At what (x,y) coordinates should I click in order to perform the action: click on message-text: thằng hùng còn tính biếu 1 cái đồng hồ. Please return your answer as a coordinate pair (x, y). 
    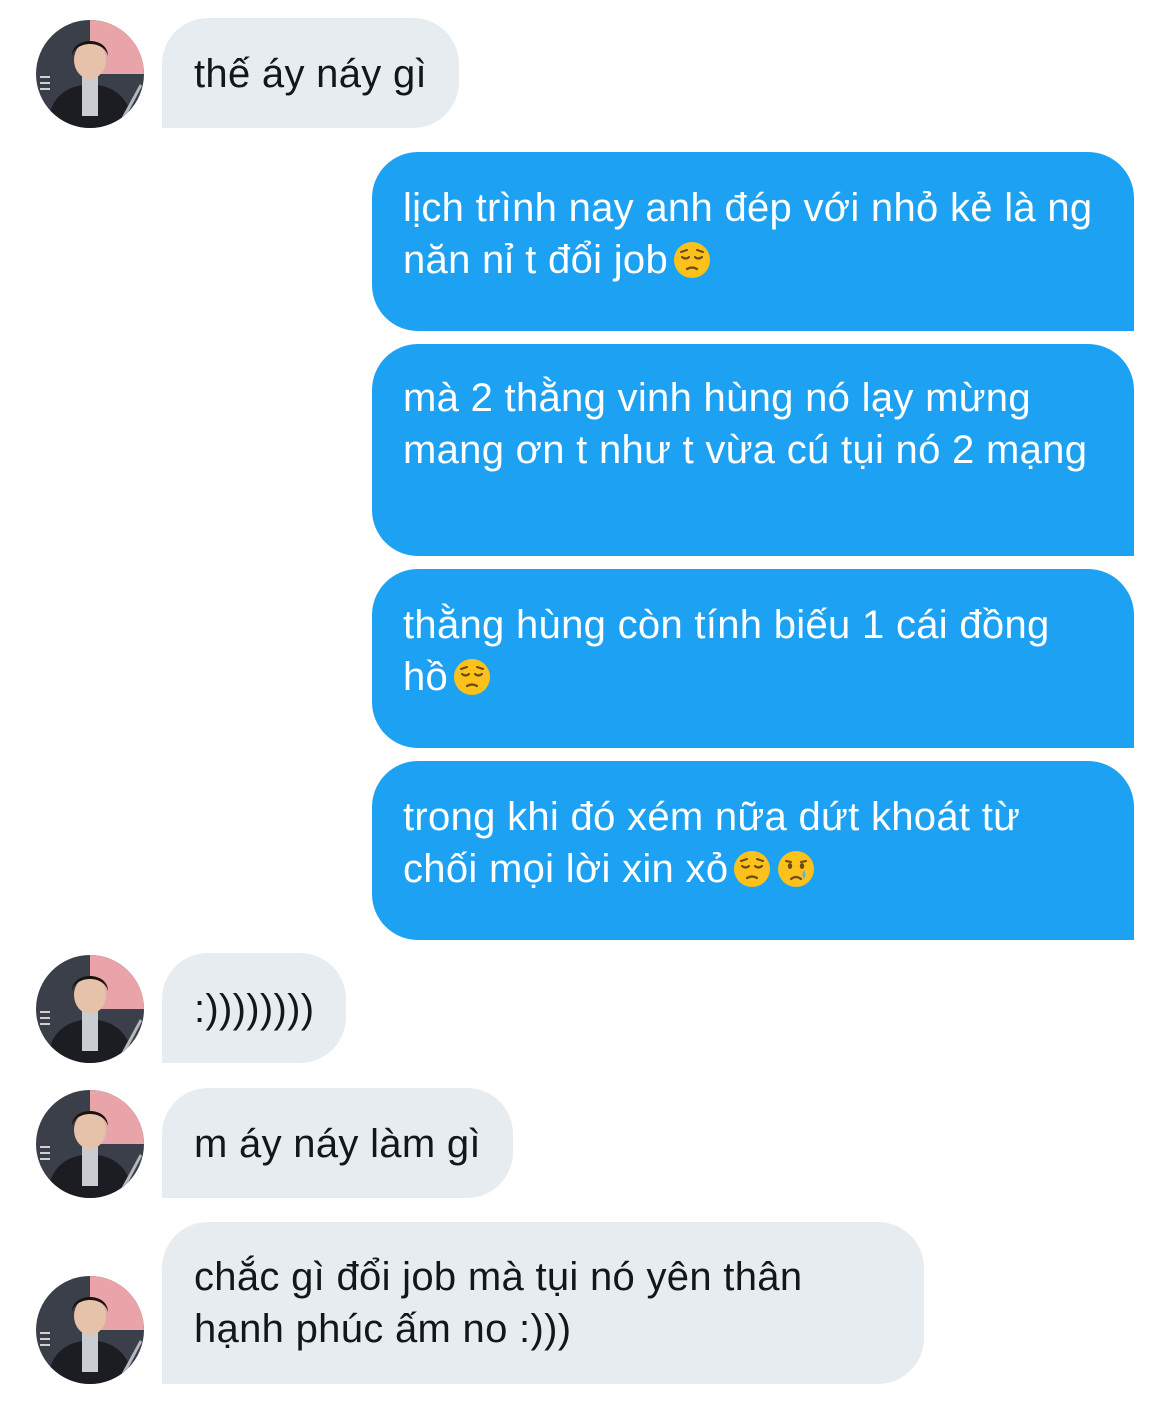
    Looking at the image, I should click on (726, 651).